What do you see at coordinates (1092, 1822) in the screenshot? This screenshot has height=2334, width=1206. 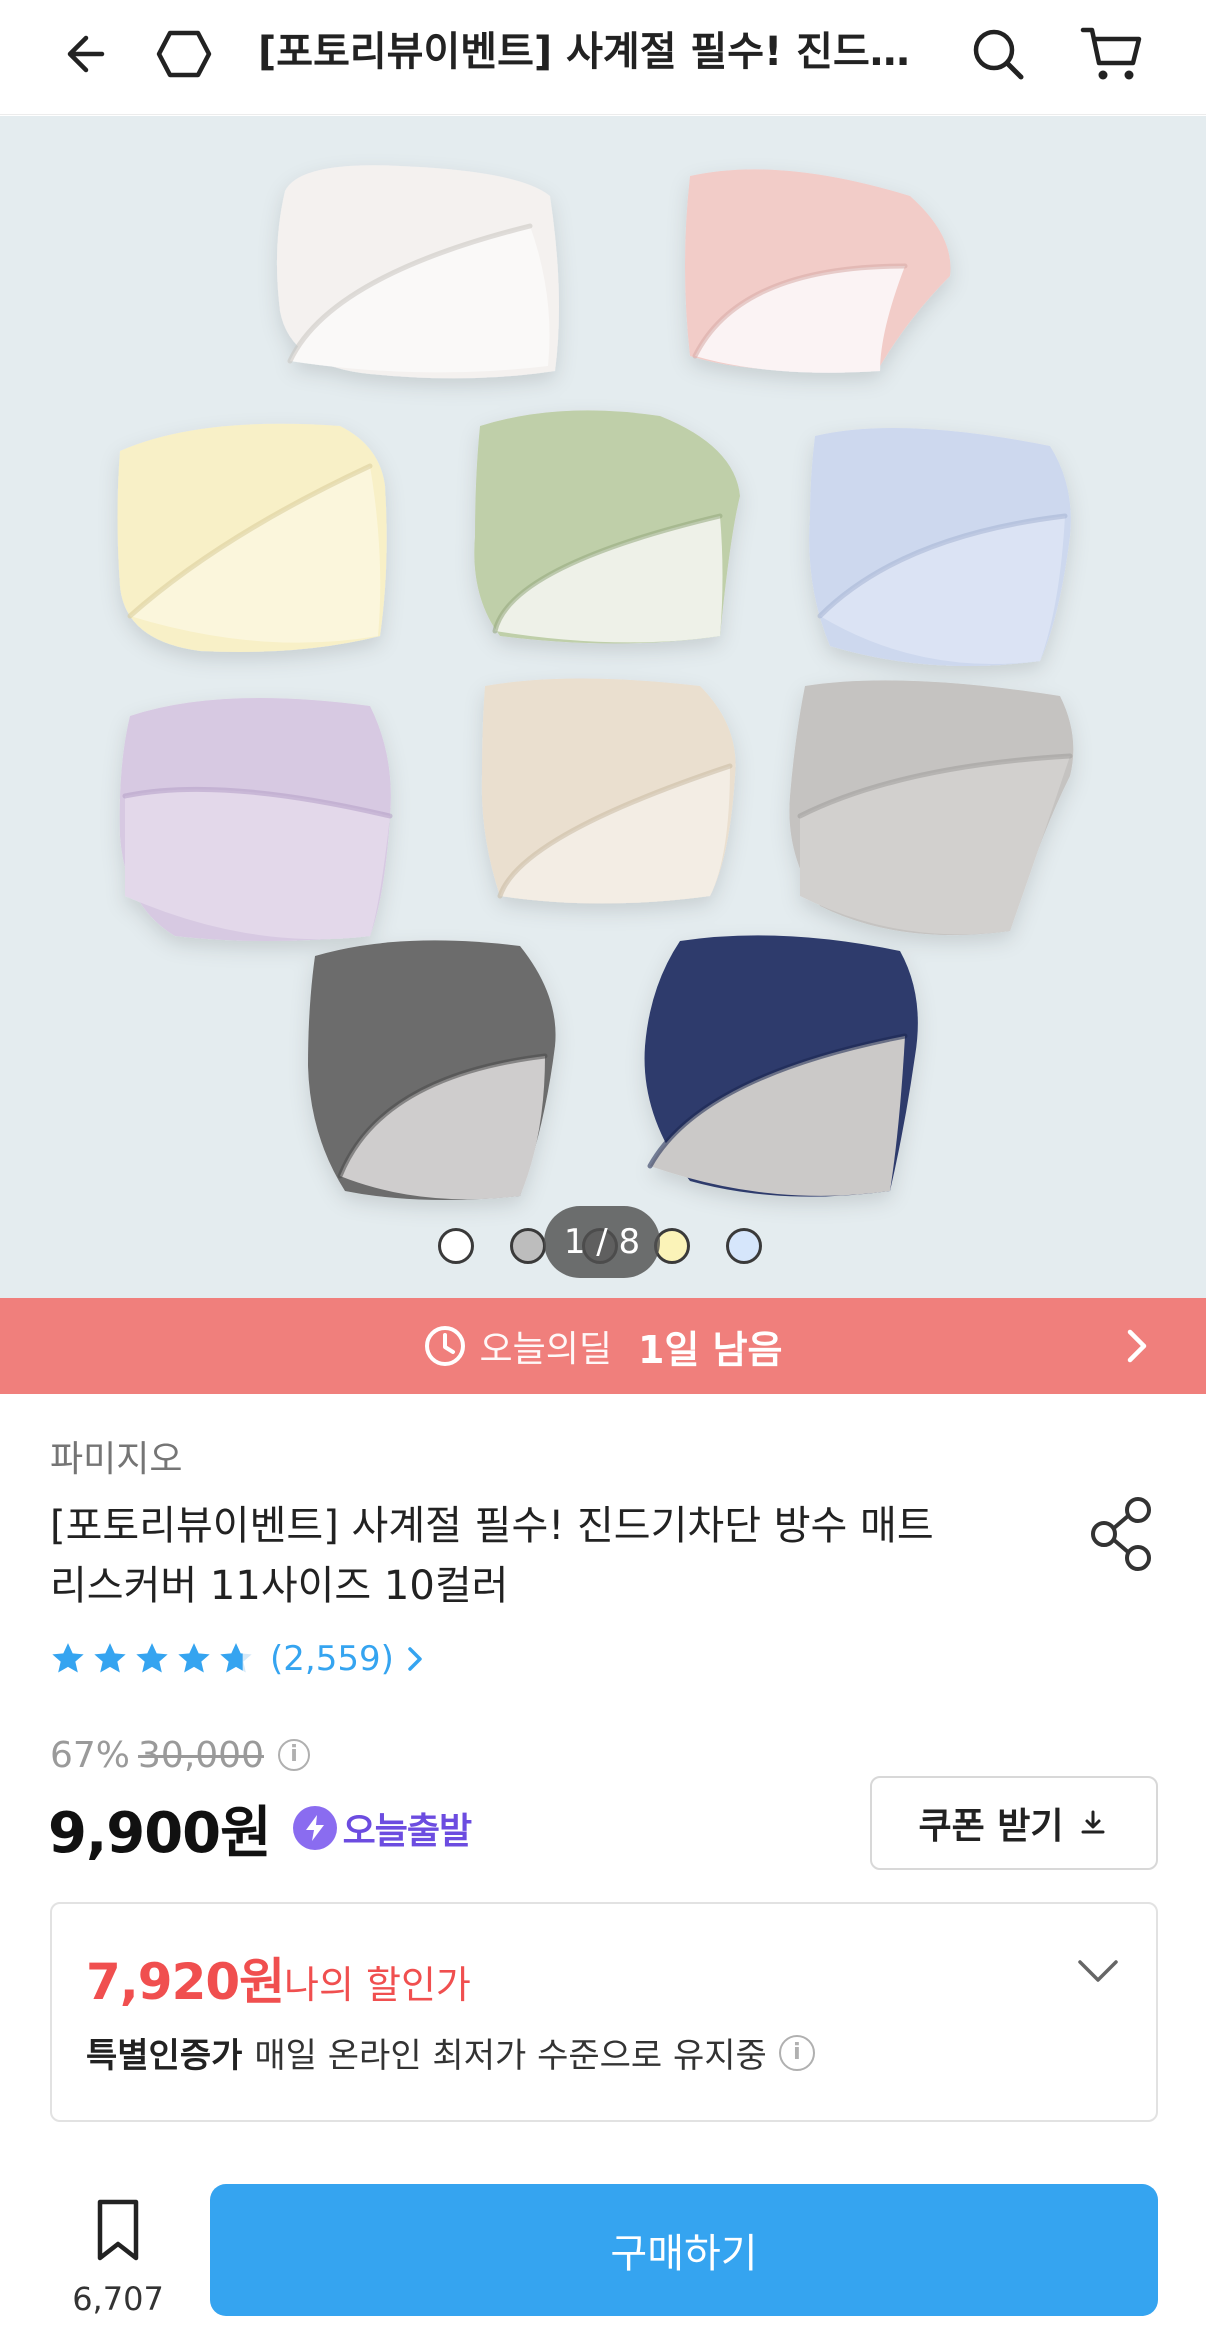 I see `download-icon` at bounding box center [1092, 1822].